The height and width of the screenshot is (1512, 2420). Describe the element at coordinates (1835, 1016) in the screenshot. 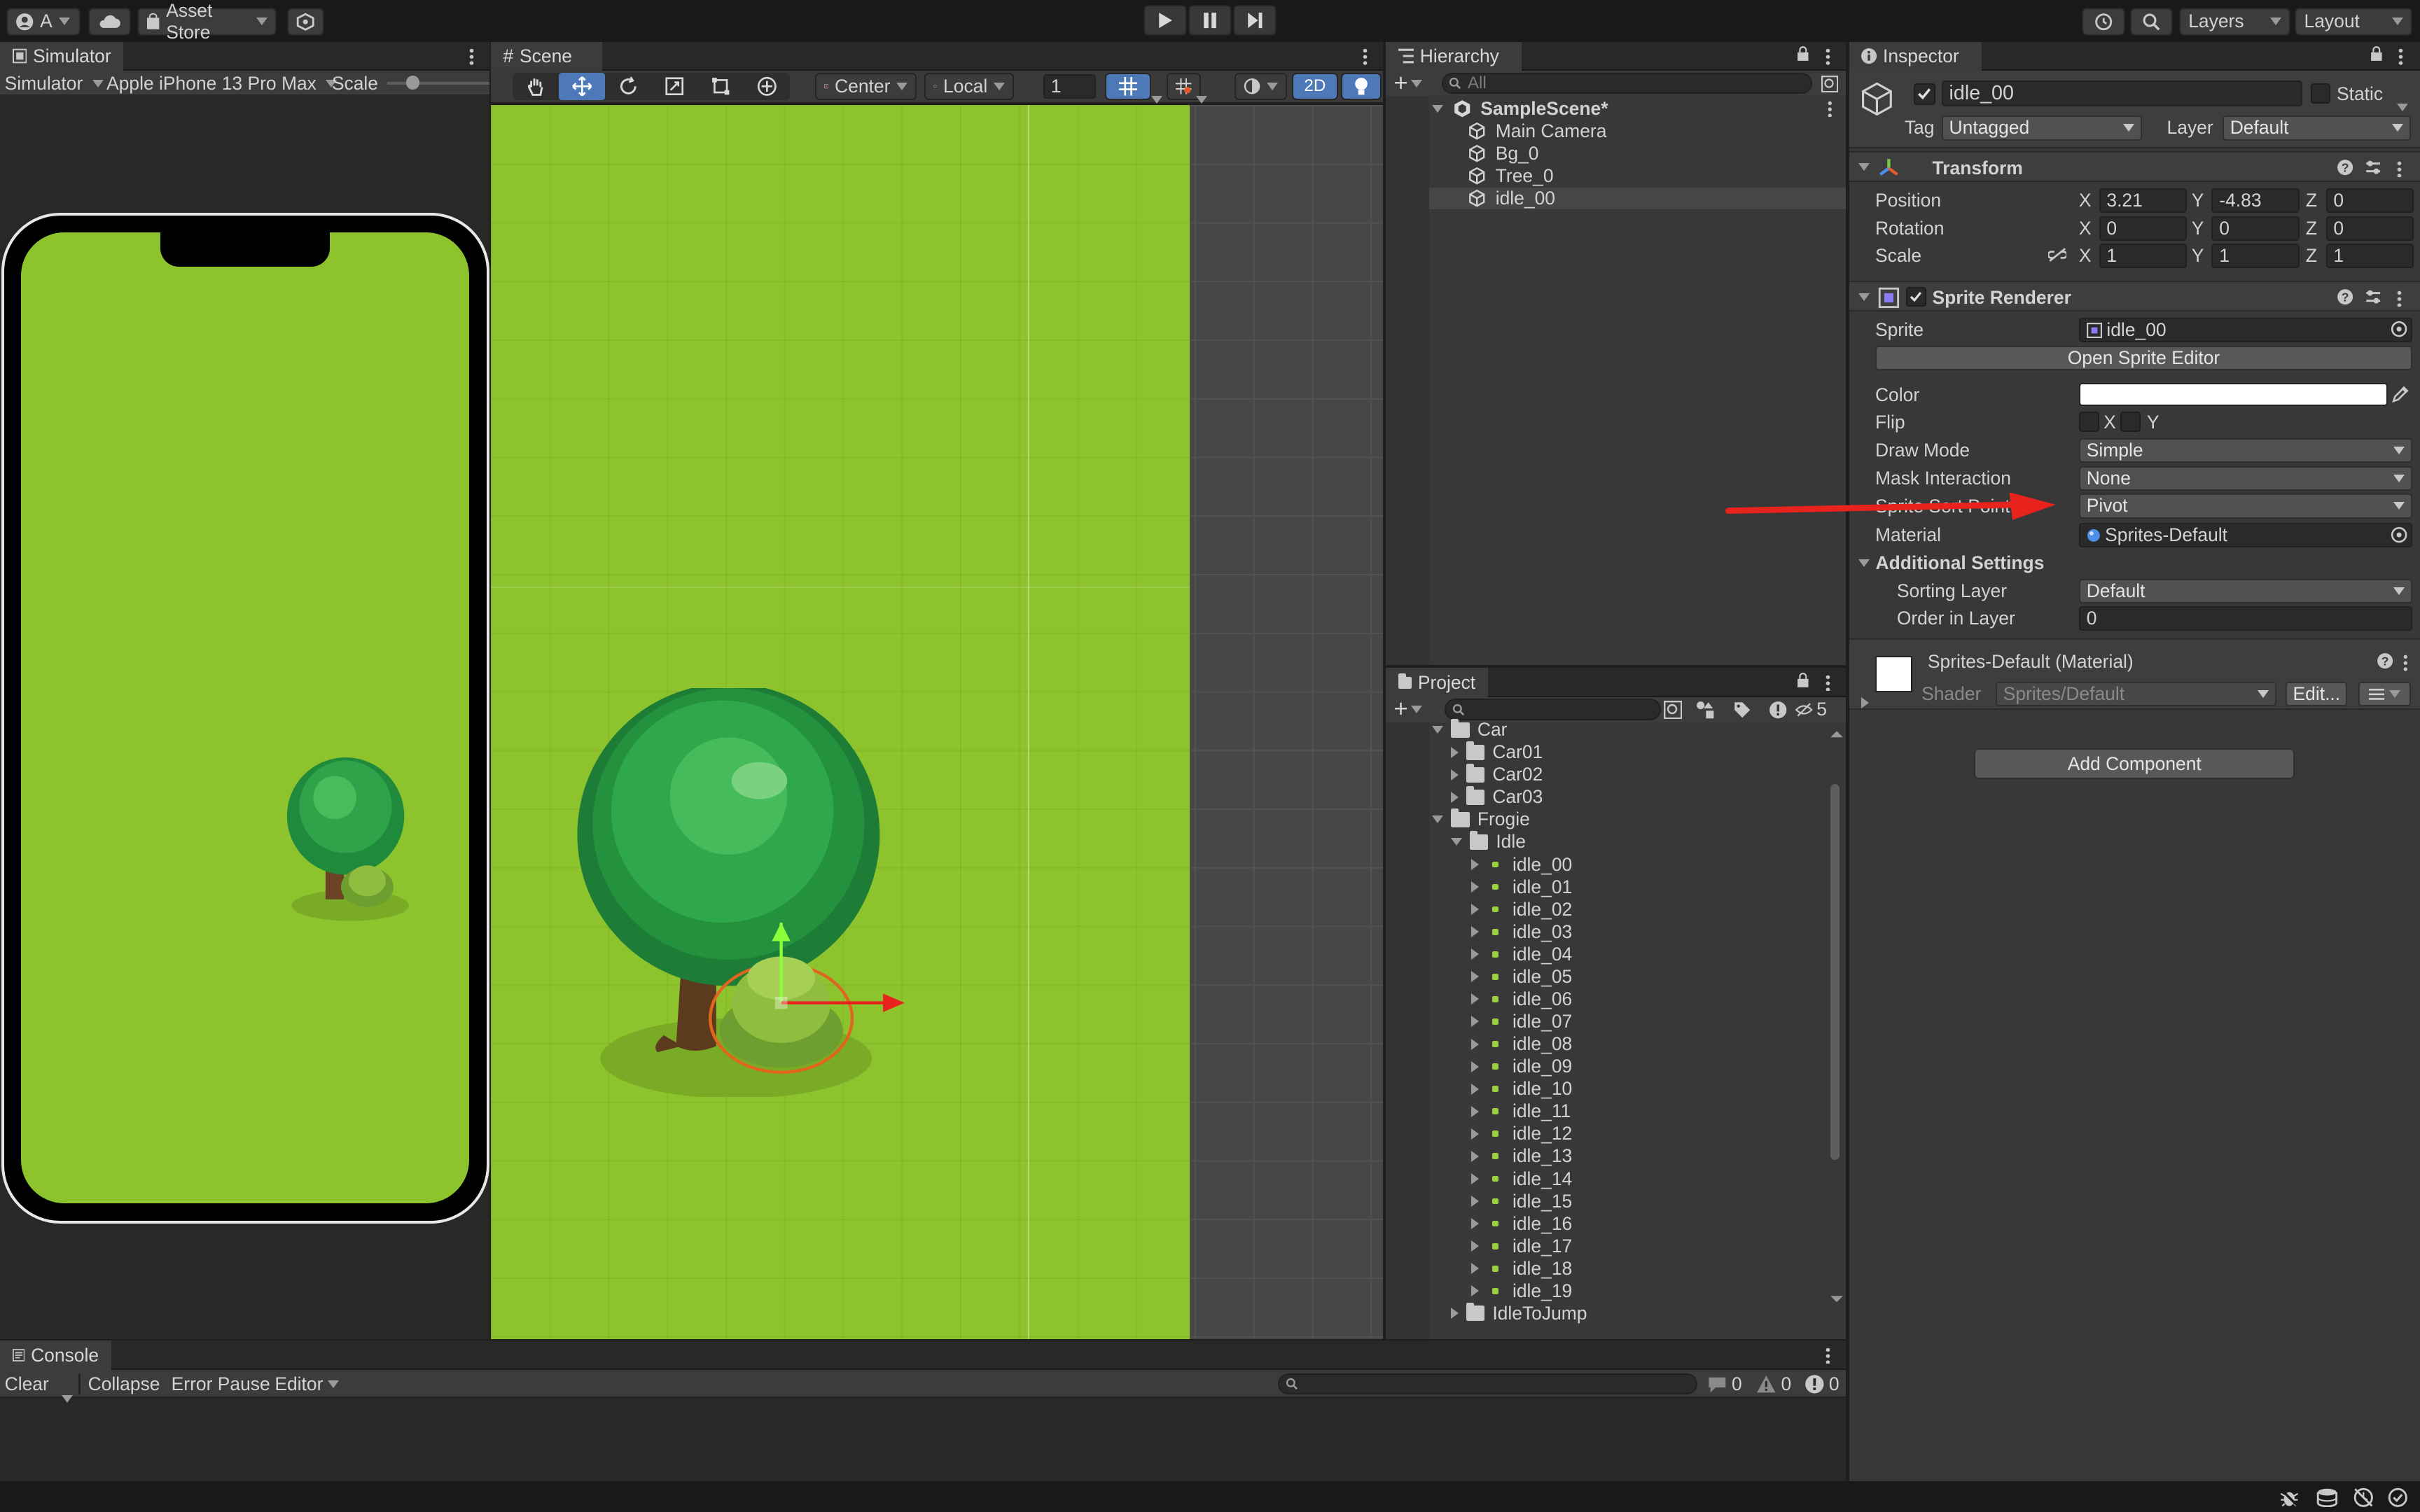

I see `project-scrollbar` at that location.